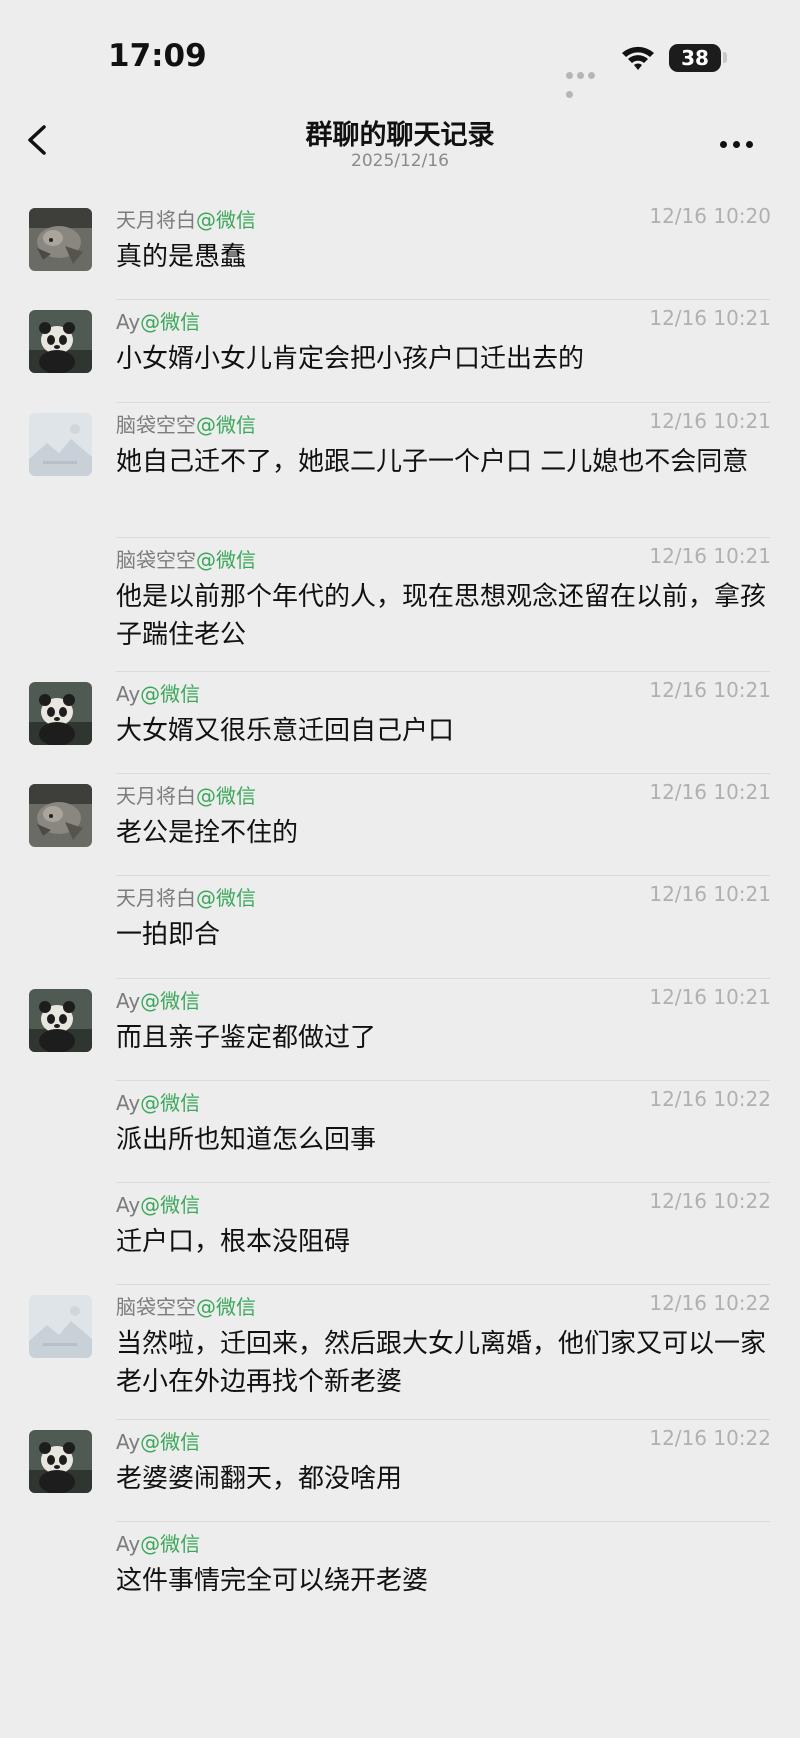 Image resolution: width=800 pixels, height=1738 pixels. What do you see at coordinates (400, 135) in the screenshot?
I see `page-title: 群聊的聊天记录` at bounding box center [400, 135].